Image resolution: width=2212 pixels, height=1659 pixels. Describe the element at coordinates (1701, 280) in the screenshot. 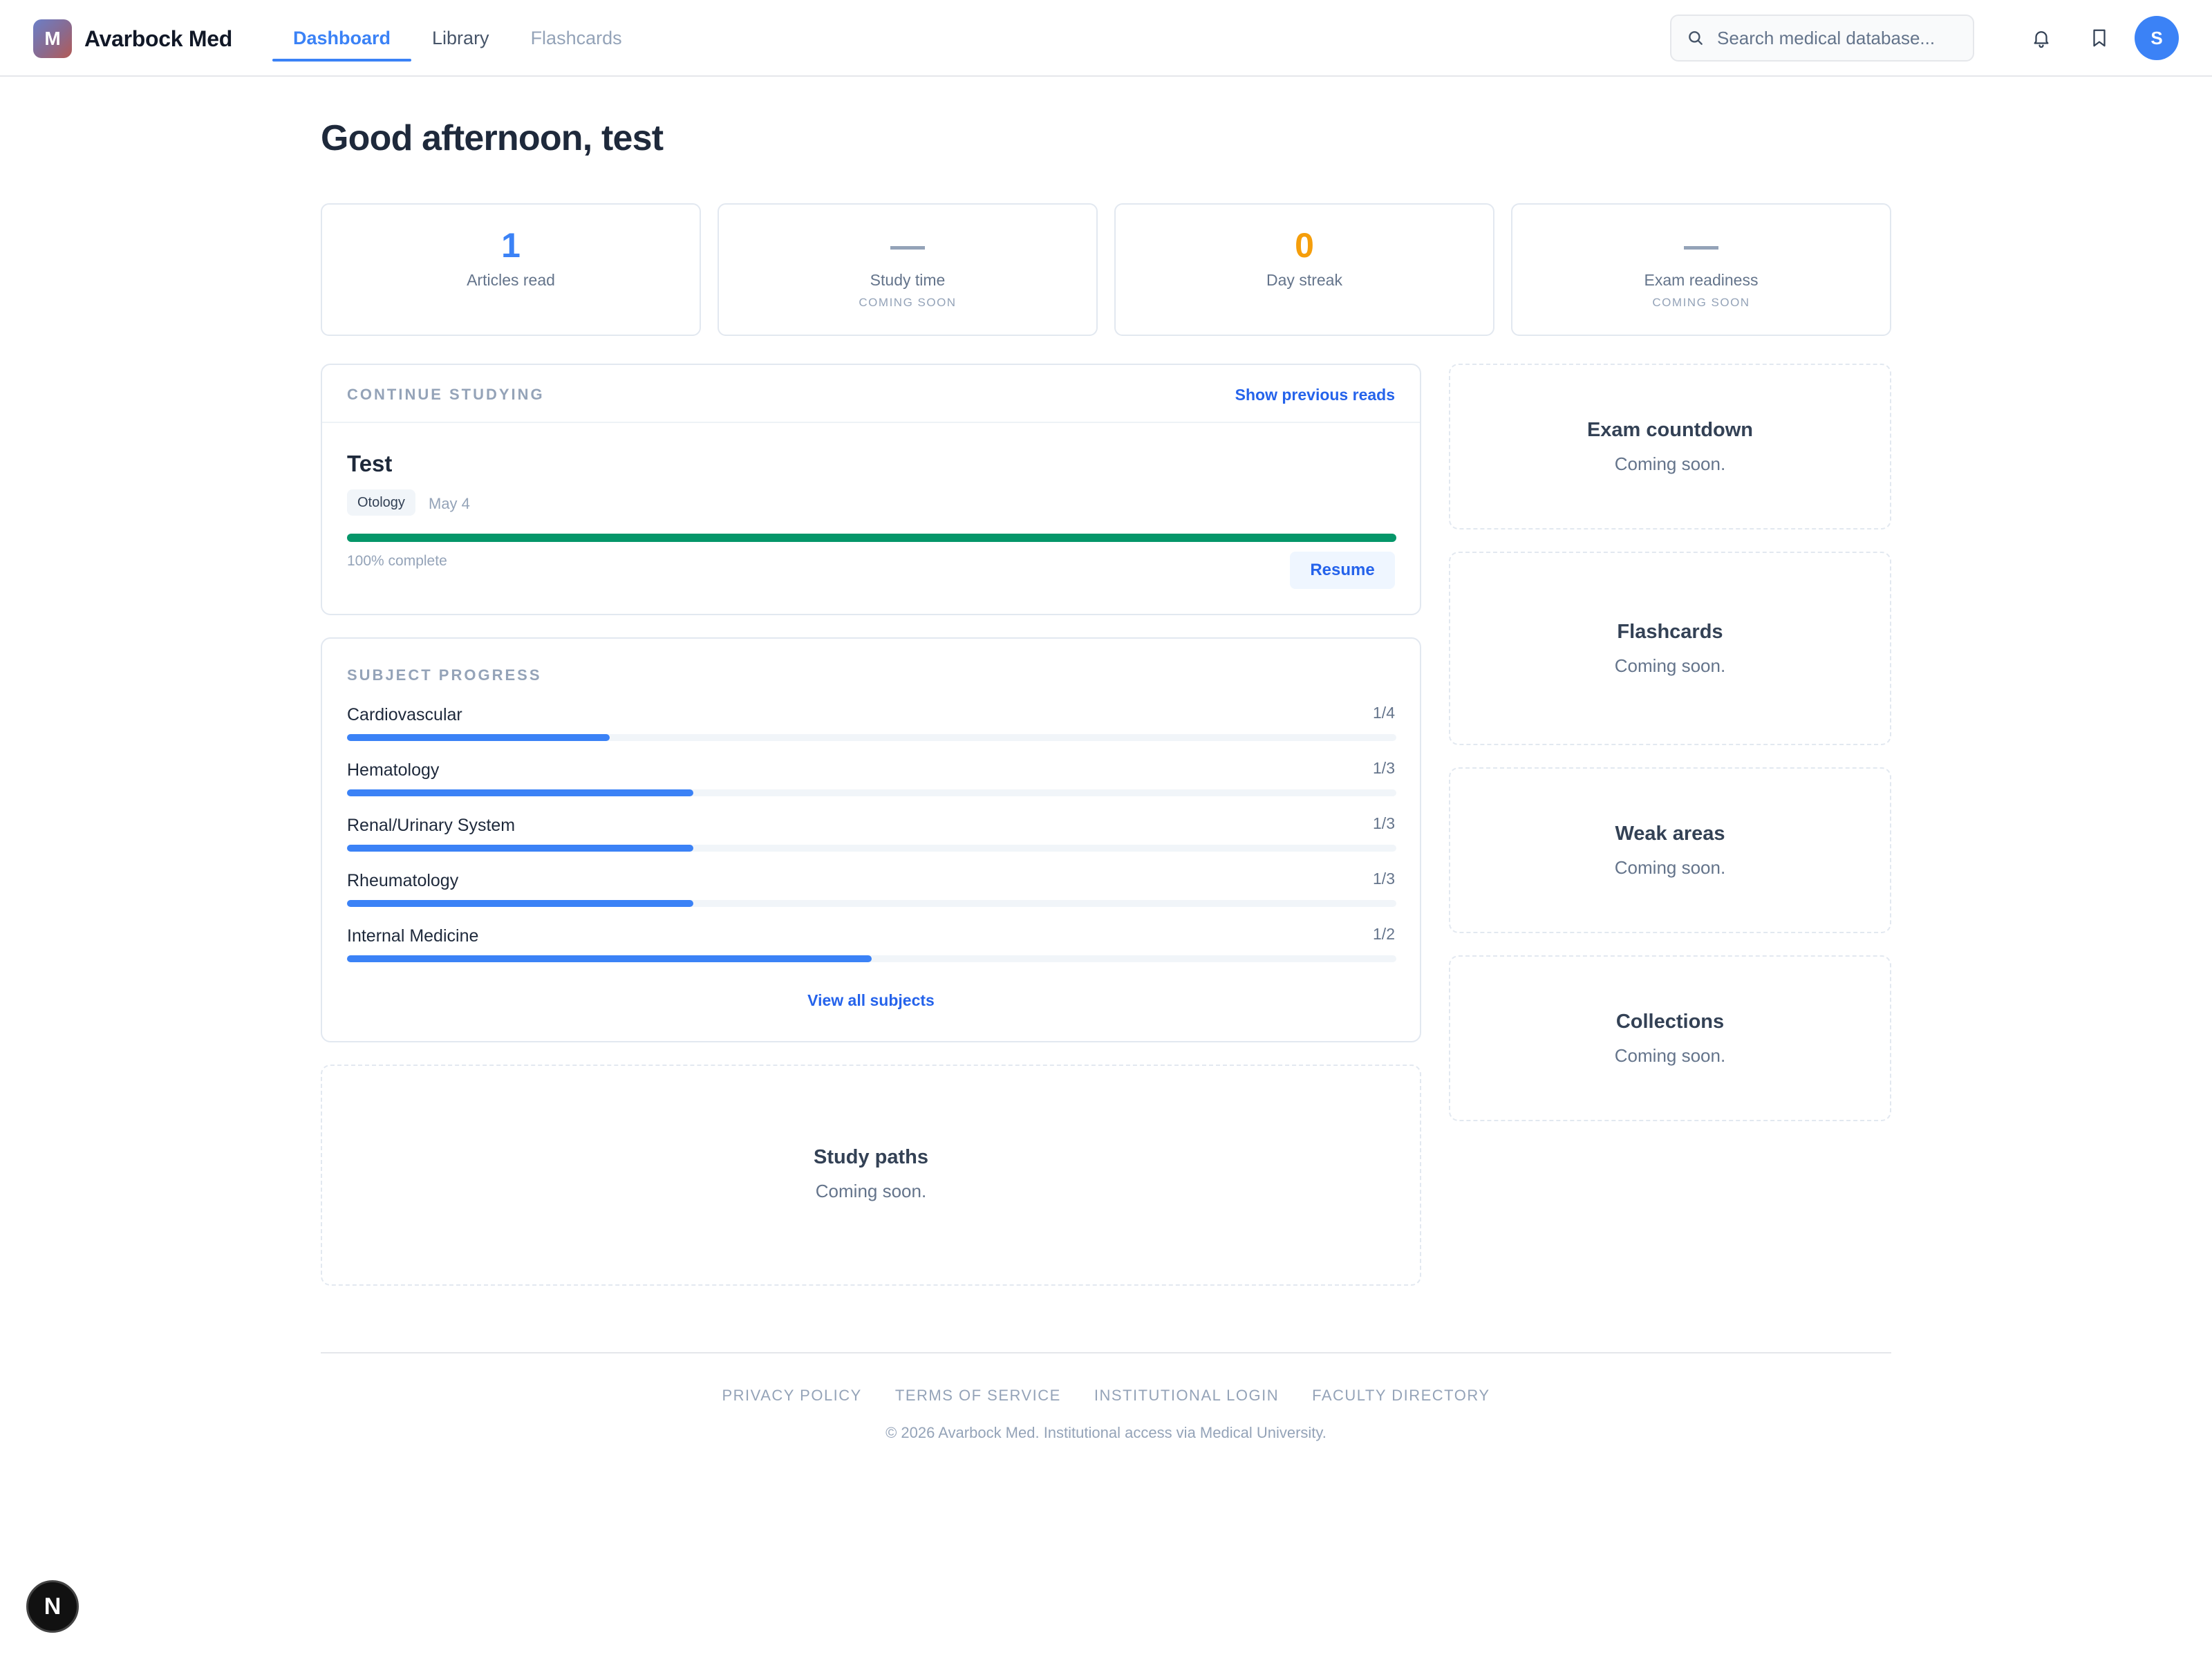

I see `stat-label: Exam readiness` at that location.